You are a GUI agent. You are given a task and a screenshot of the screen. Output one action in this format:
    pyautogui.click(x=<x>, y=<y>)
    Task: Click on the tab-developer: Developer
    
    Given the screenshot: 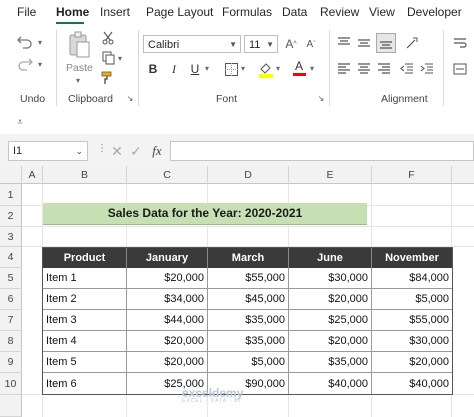 What is the action you would take?
    pyautogui.click(x=434, y=12)
    